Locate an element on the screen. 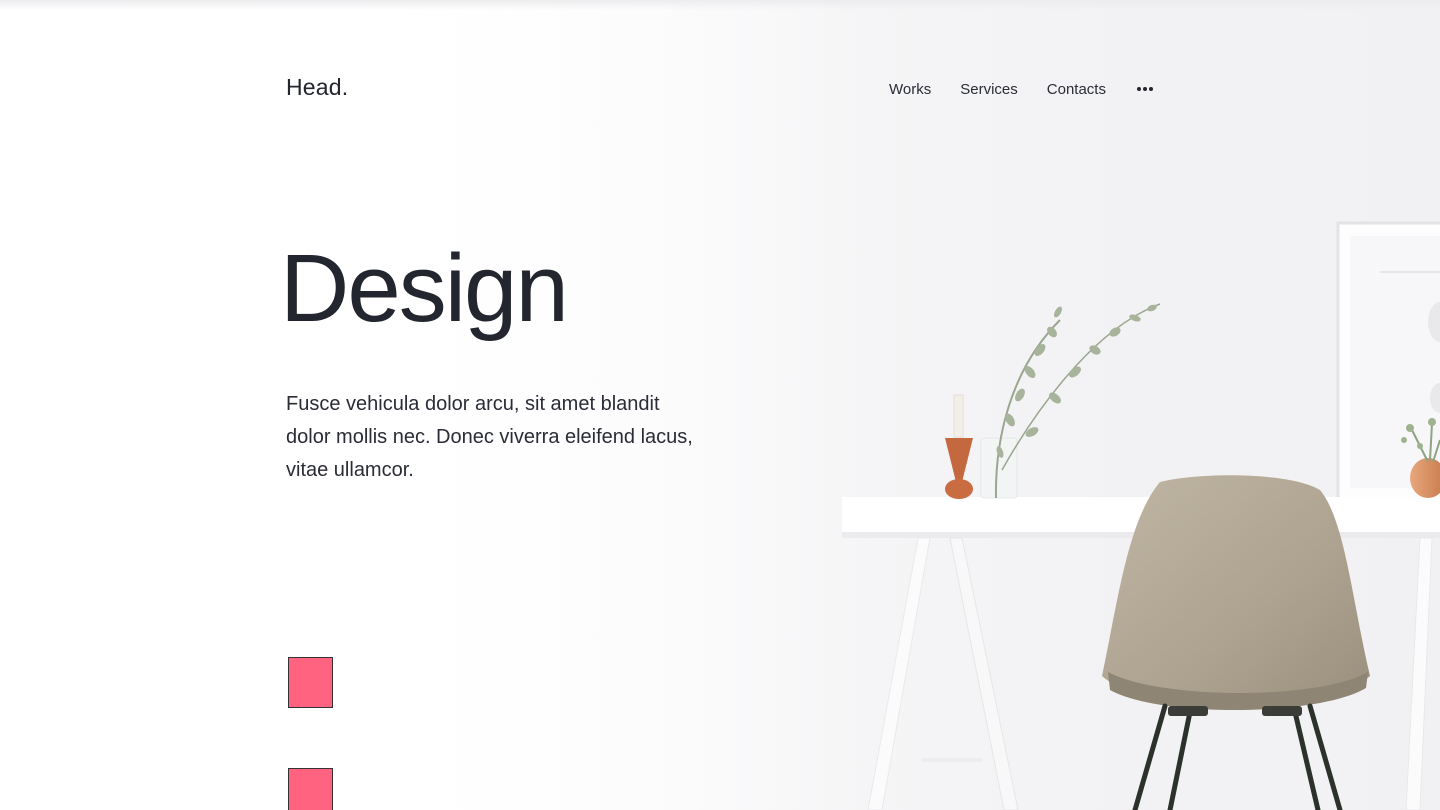  hero-title: Design is located at coordinates (424, 288).